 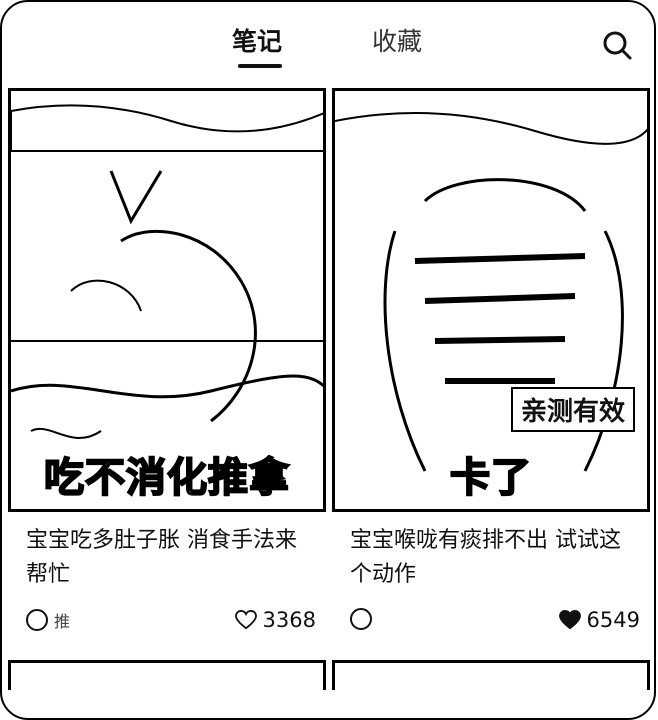 I want to click on search-icon, so click(x=617, y=45).